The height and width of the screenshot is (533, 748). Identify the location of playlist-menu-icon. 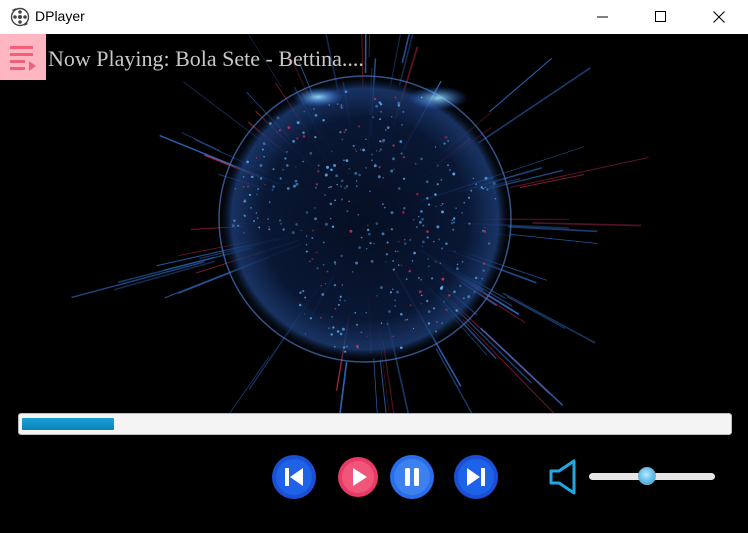
(23, 58).